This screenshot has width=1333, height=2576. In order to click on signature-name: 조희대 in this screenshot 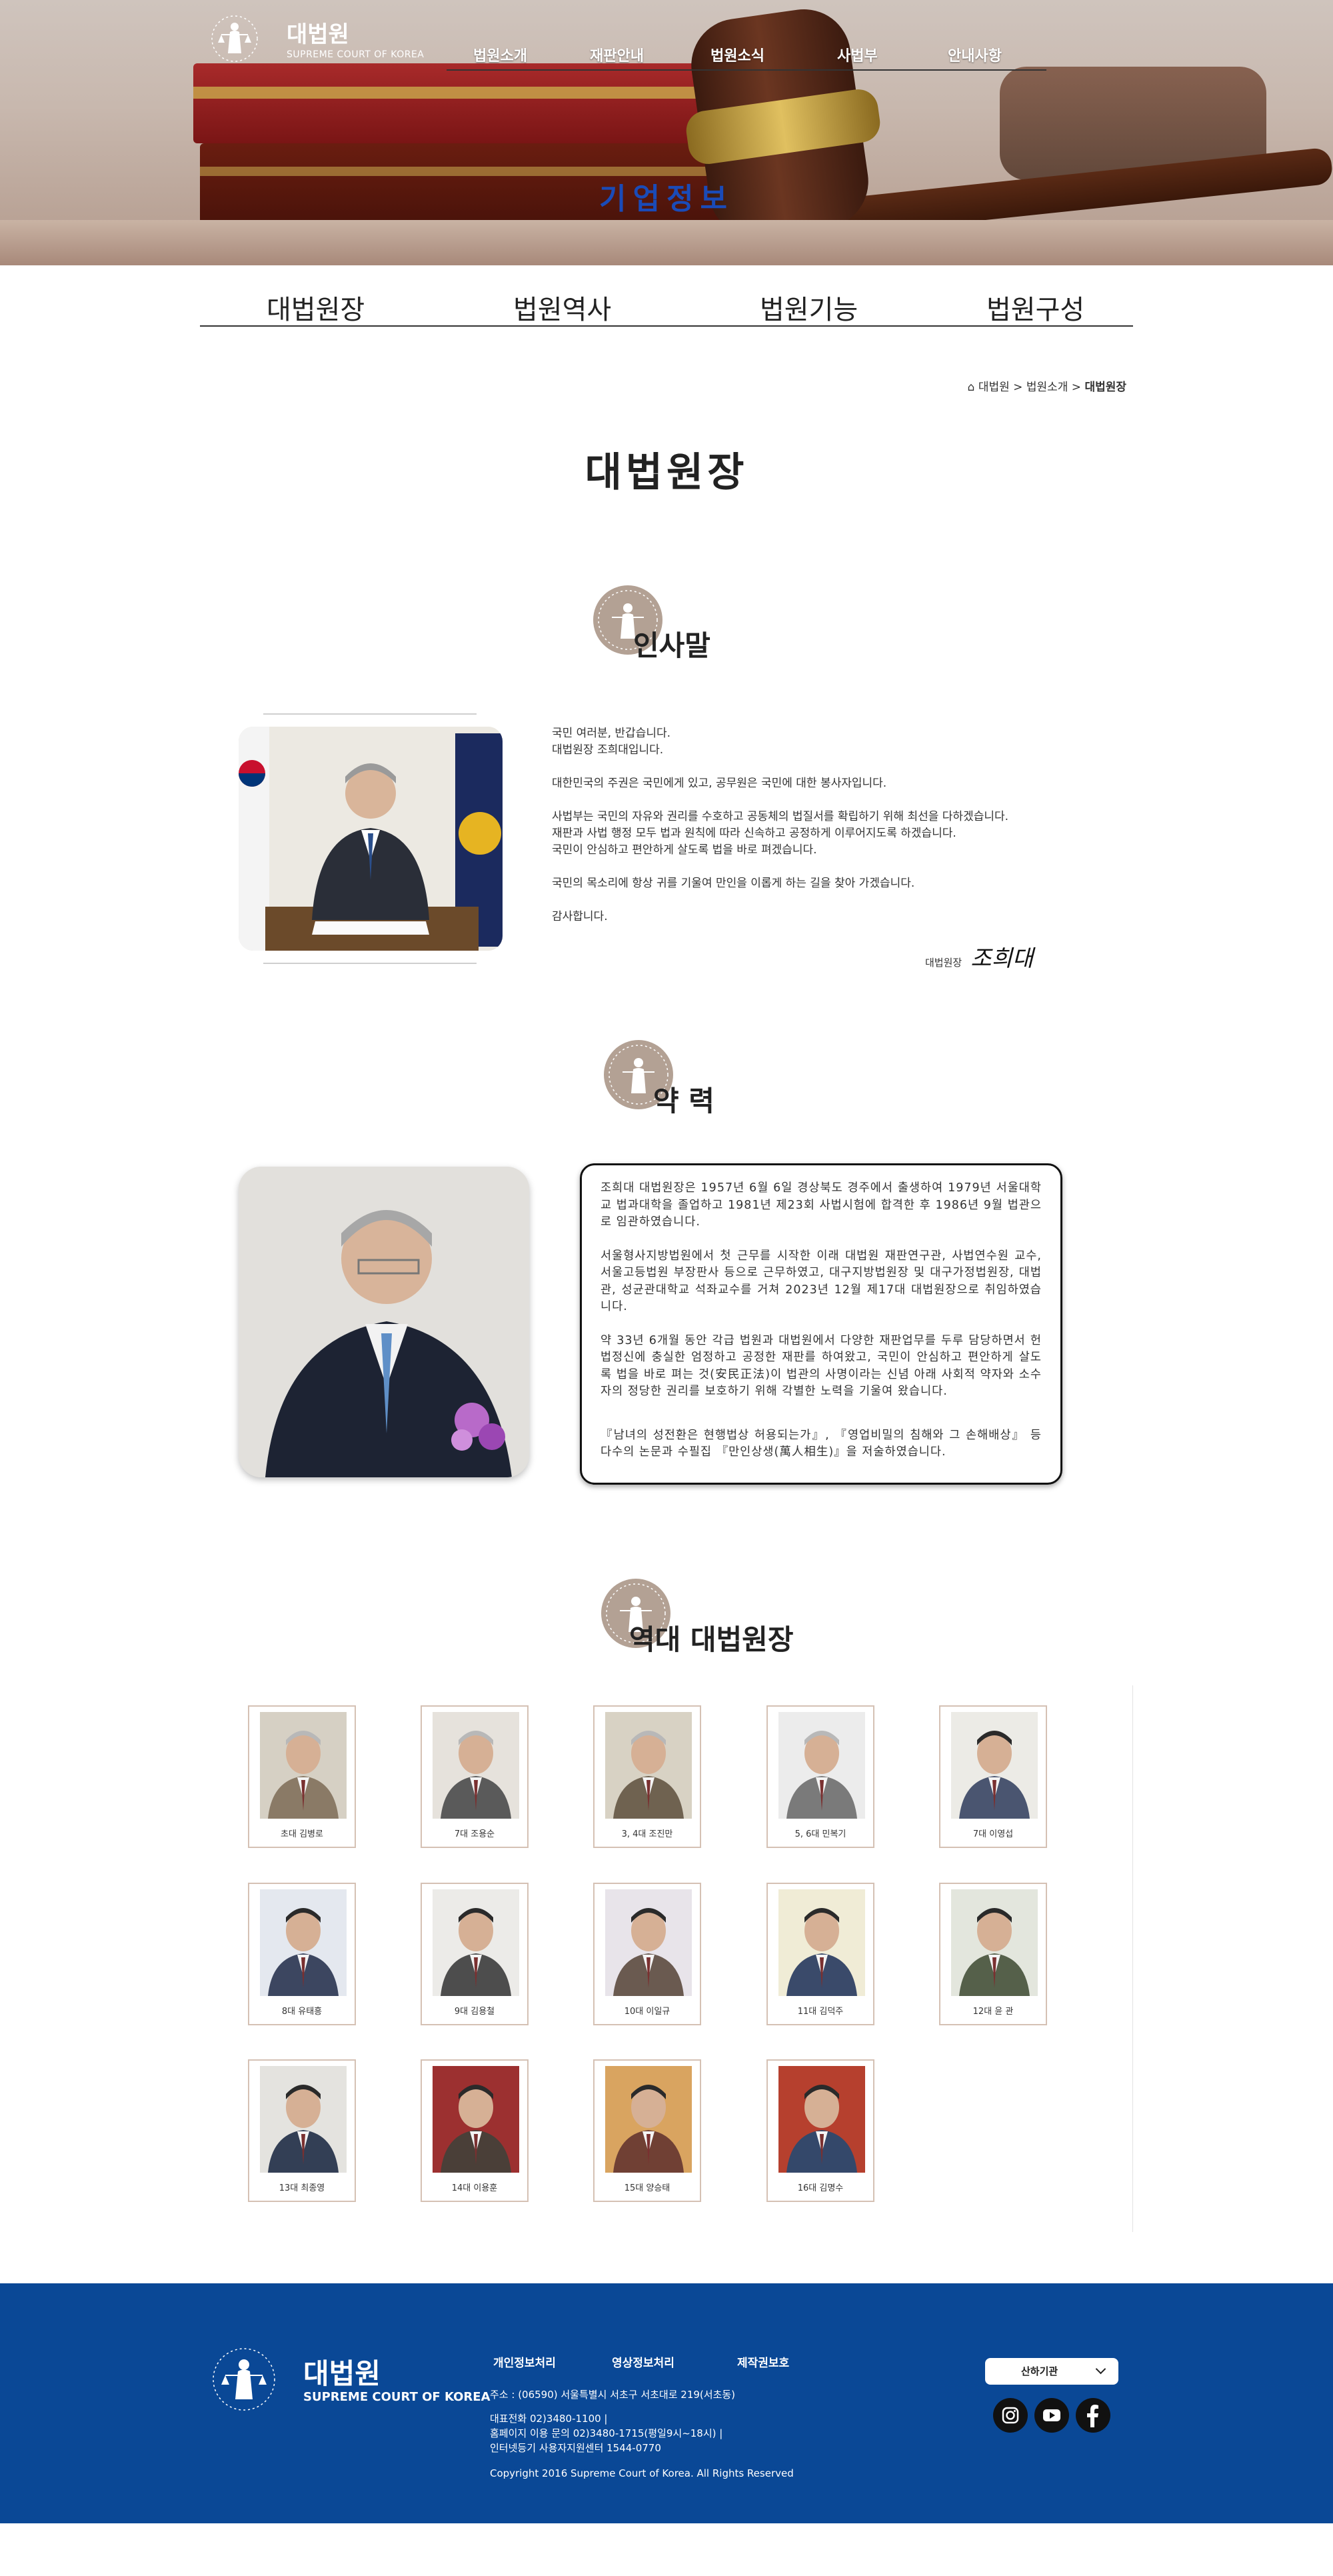, I will do `click(1002, 958)`.